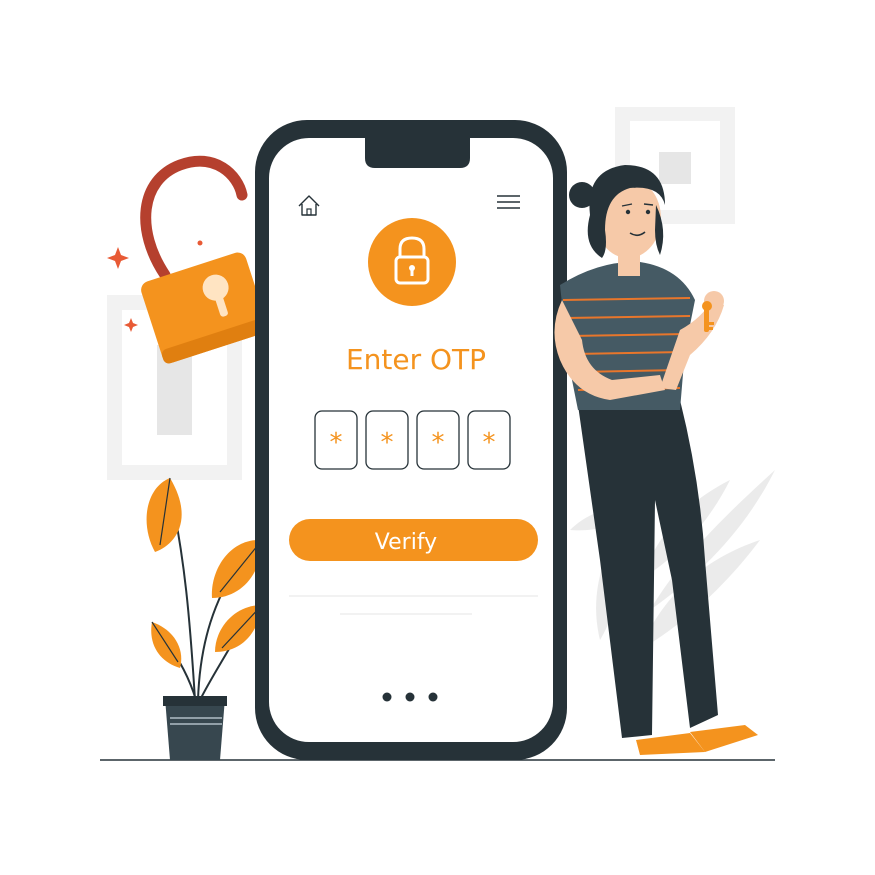 The image size is (875, 875). Describe the element at coordinates (204, 259) in the screenshot. I see `open-padlock` at that location.